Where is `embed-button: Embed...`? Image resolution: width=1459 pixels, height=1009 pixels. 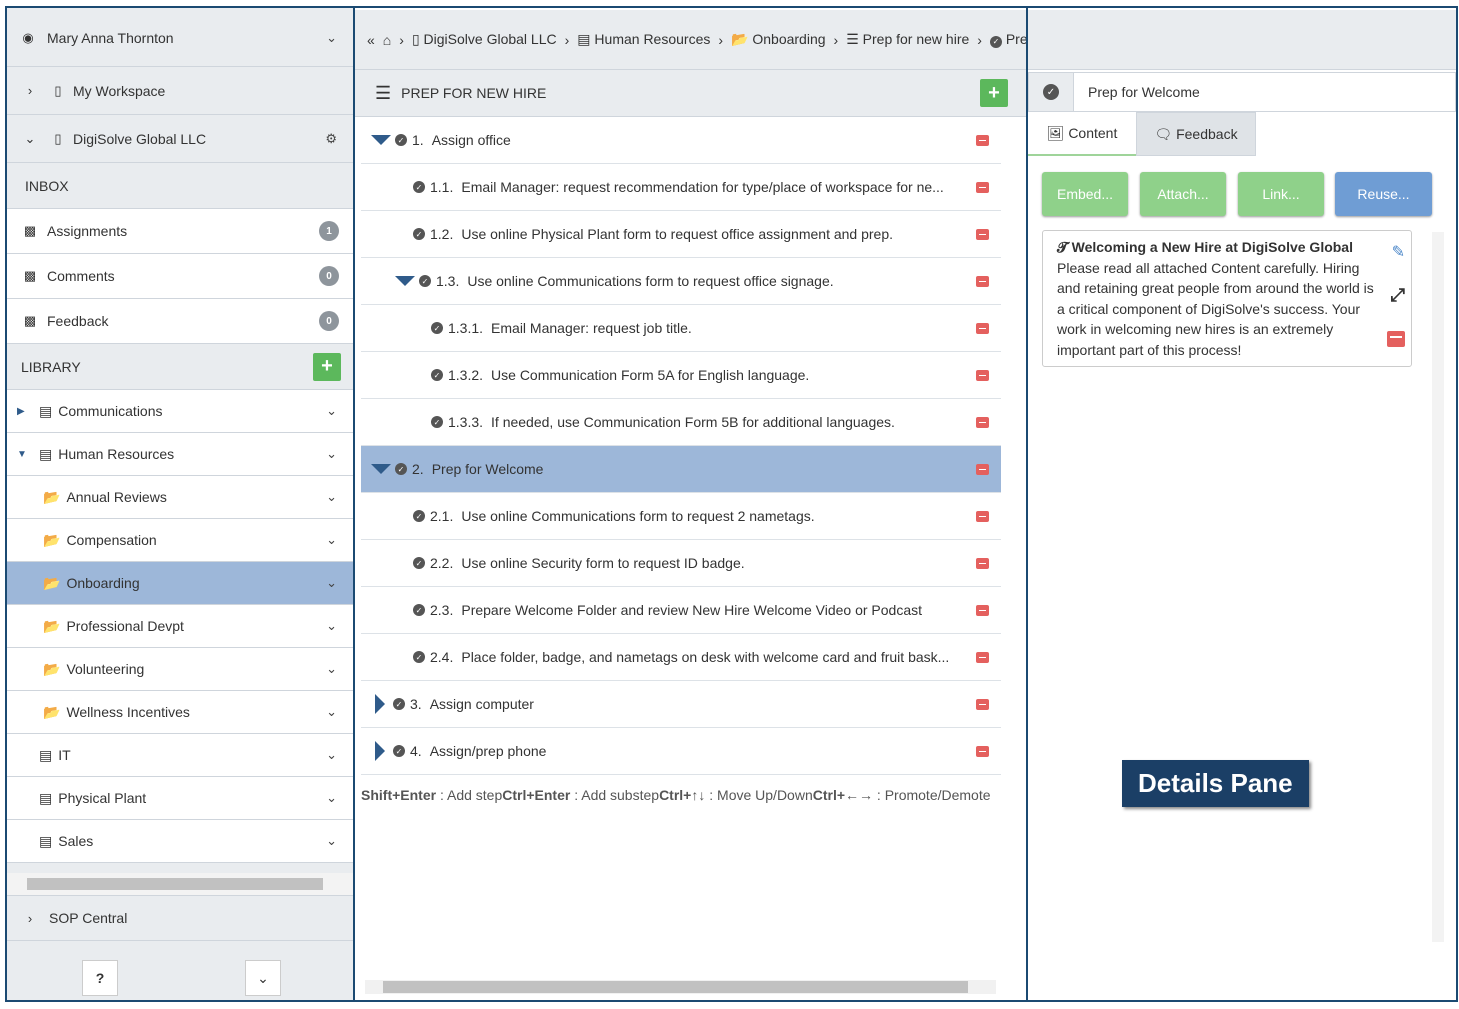 embed-button: Embed... is located at coordinates (1085, 194).